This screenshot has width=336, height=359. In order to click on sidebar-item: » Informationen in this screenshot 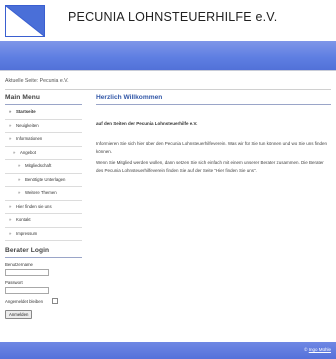, I will do `click(43, 140)`.